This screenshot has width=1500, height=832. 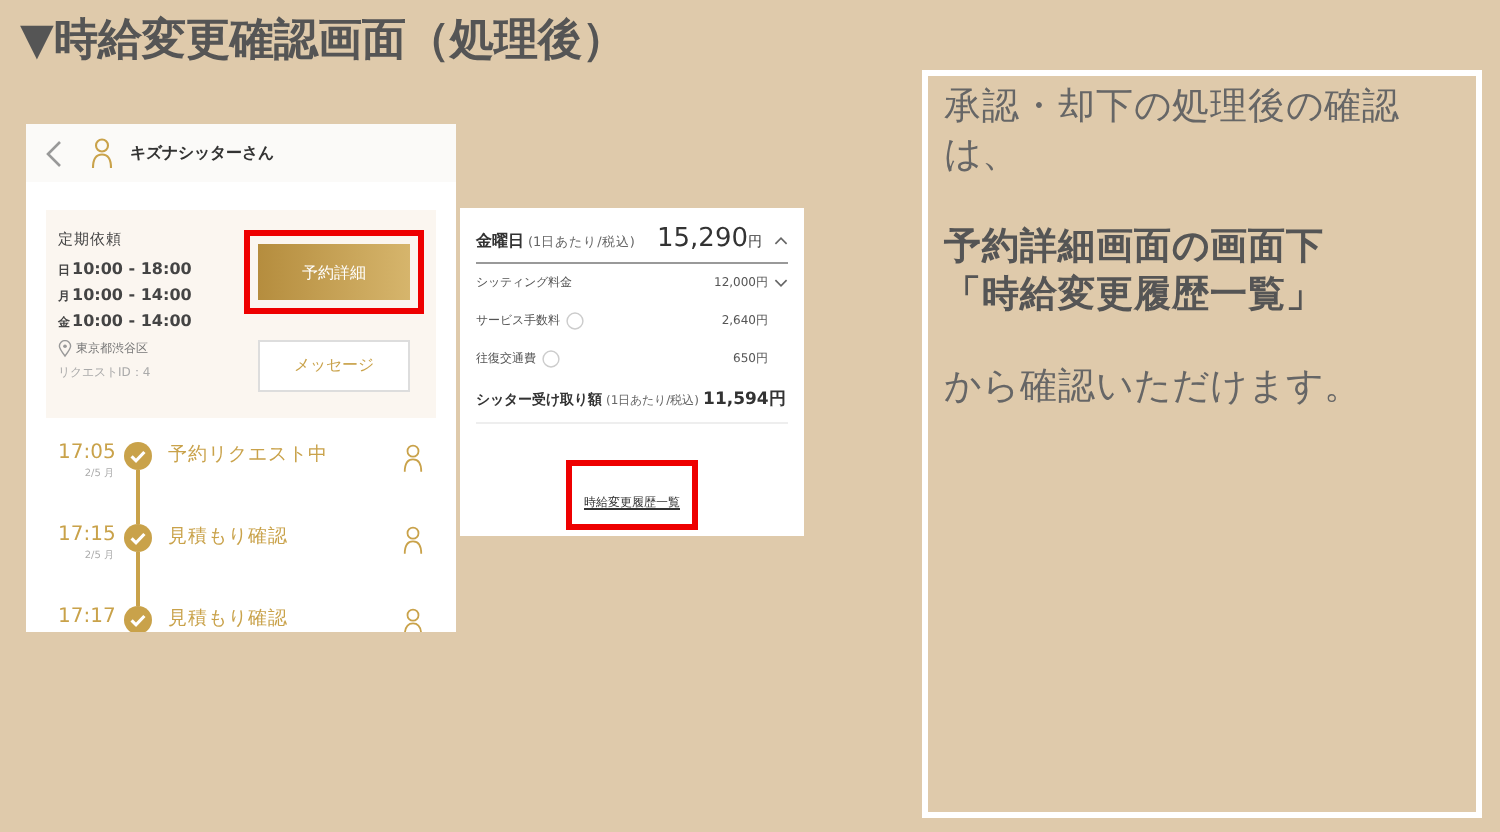 What do you see at coordinates (500, 241) in the screenshot?
I see `day-label: 金曜日` at bounding box center [500, 241].